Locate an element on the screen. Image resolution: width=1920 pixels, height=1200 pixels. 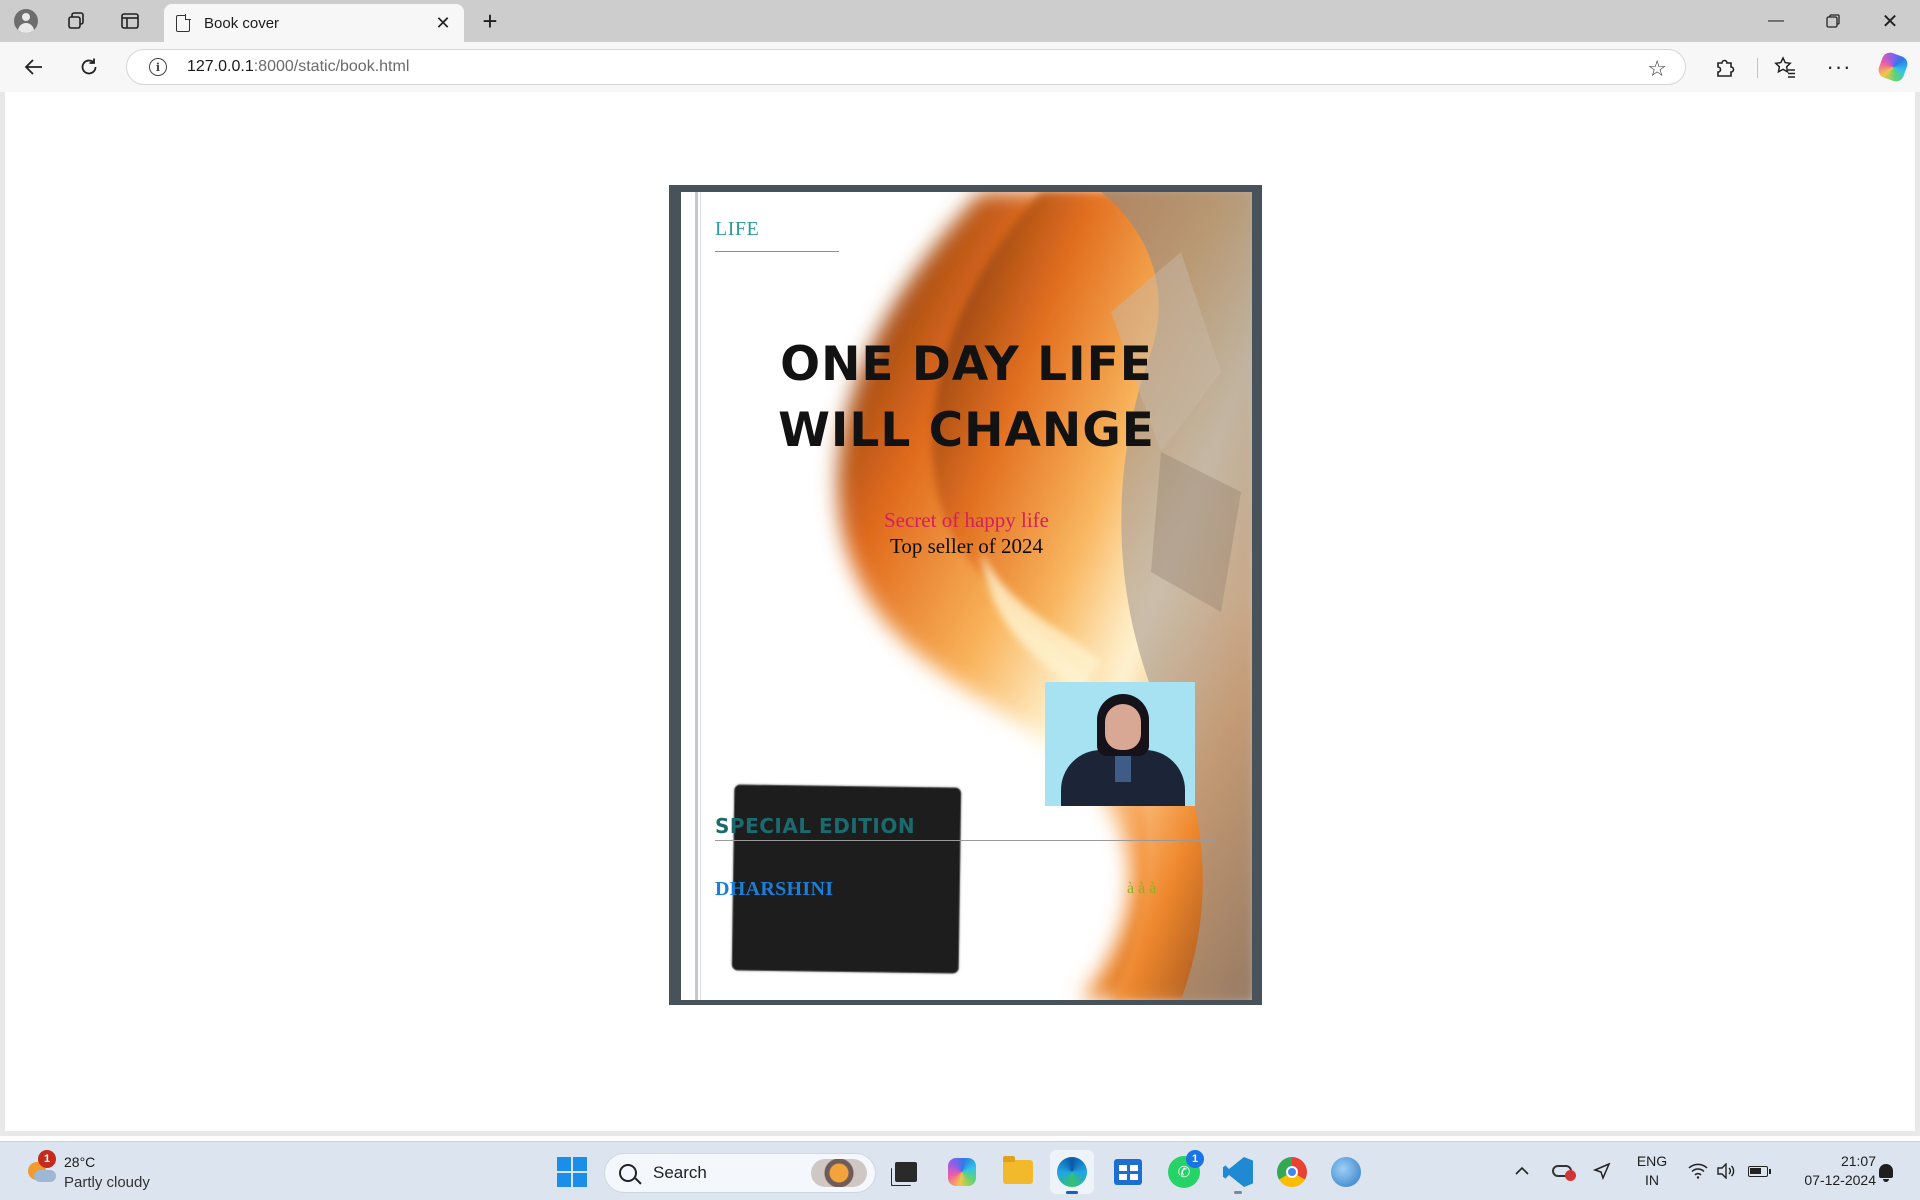
restore-button is located at coordinates (1833, 21).